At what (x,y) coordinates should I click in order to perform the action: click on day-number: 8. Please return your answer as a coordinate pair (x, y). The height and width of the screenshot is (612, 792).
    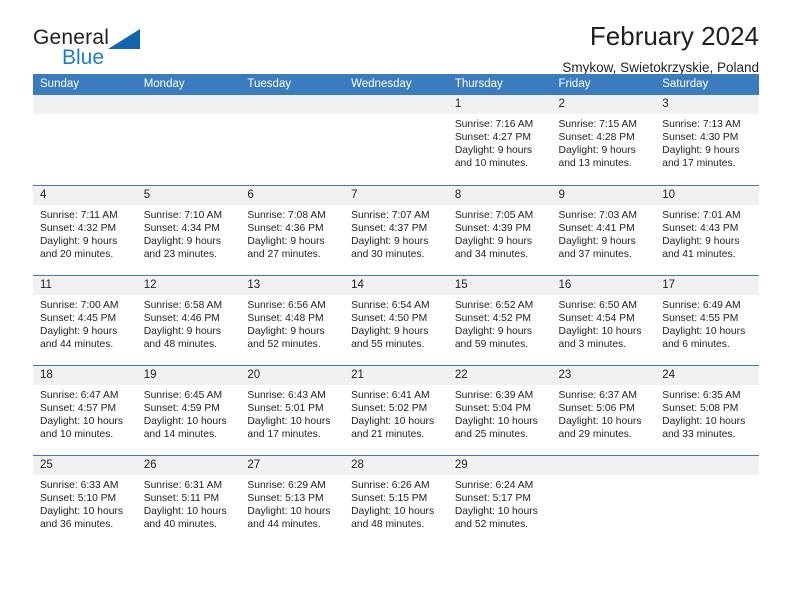
    Looking at the image, I should click on (499, 195).